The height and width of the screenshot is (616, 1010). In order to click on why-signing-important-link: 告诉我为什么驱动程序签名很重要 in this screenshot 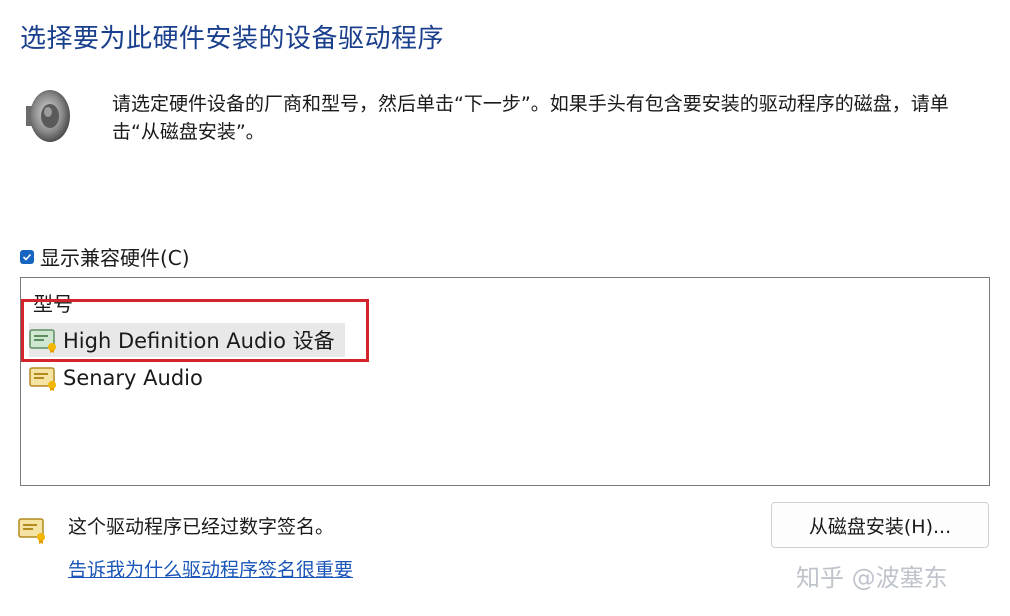, I will do `click(210, 568)`.